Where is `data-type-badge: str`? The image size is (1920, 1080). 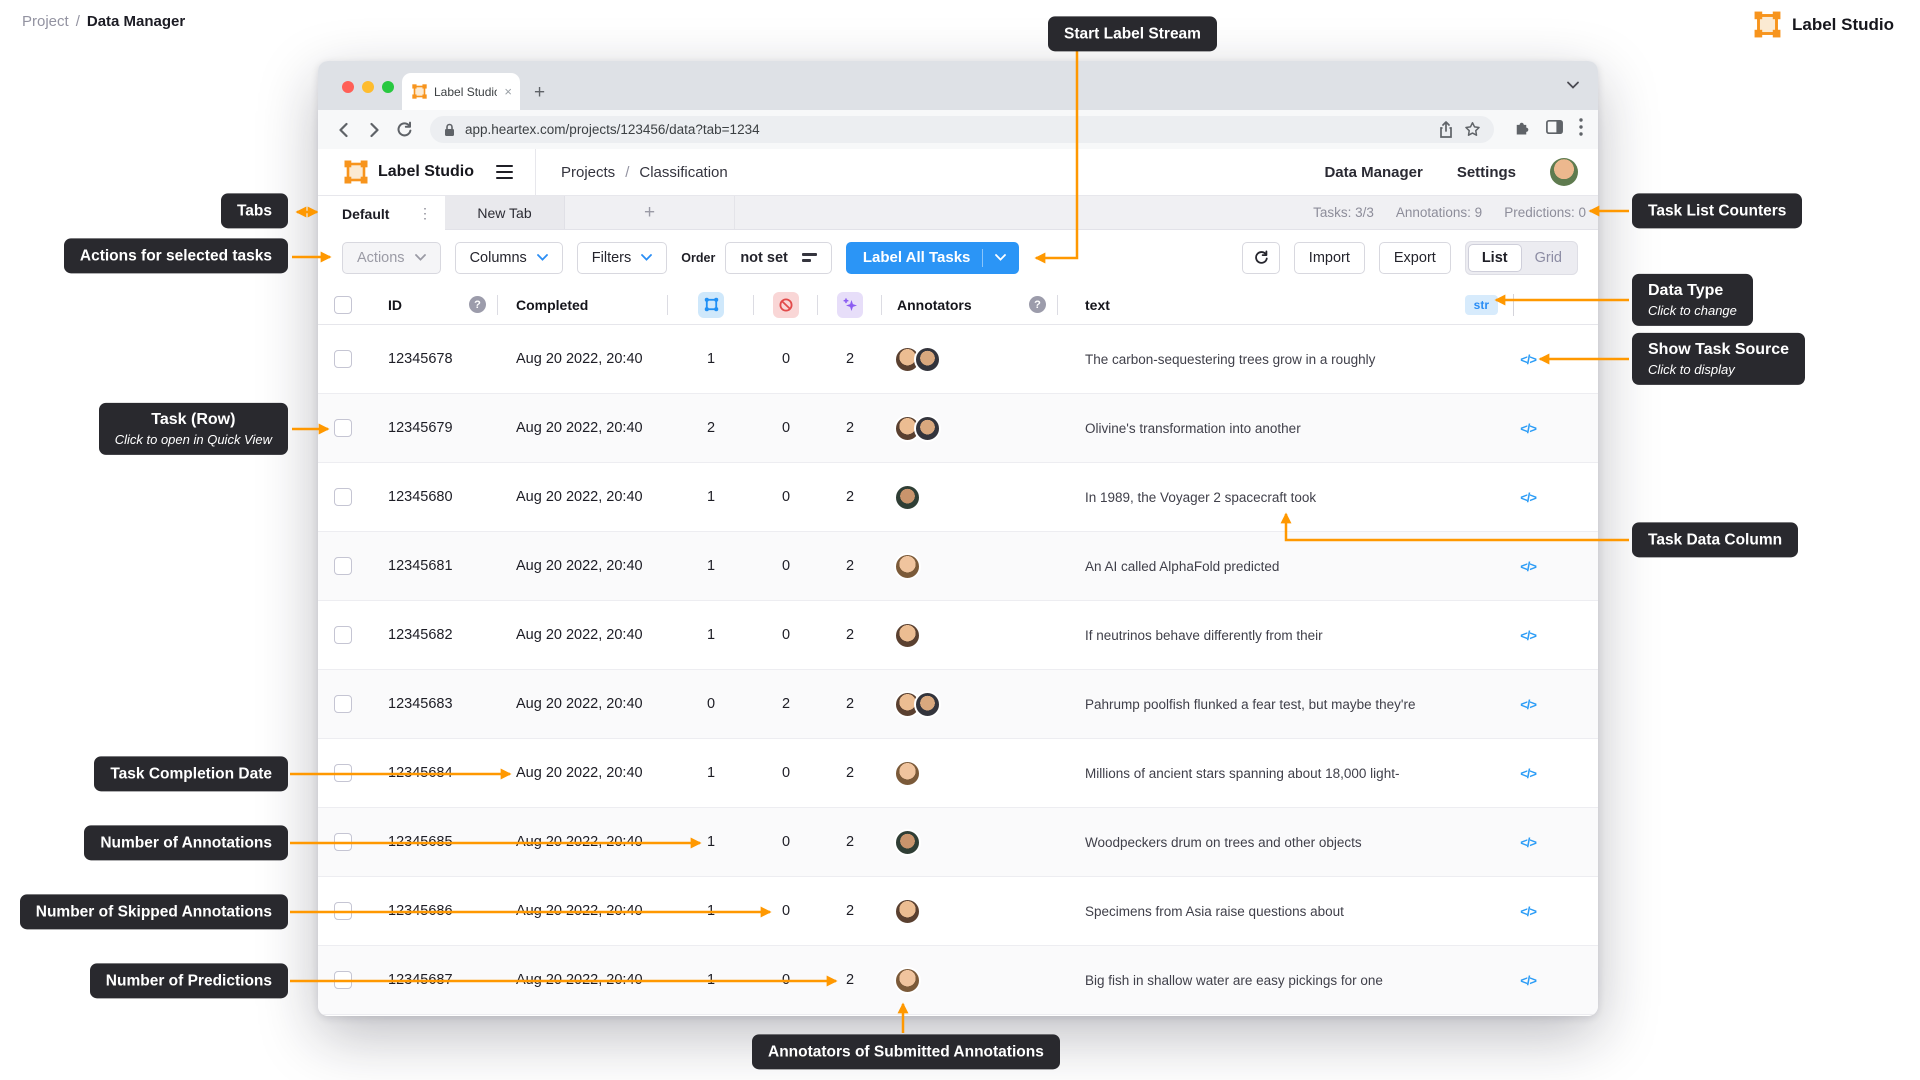 data-type-badge: str is located at coordinates (1481, 304).